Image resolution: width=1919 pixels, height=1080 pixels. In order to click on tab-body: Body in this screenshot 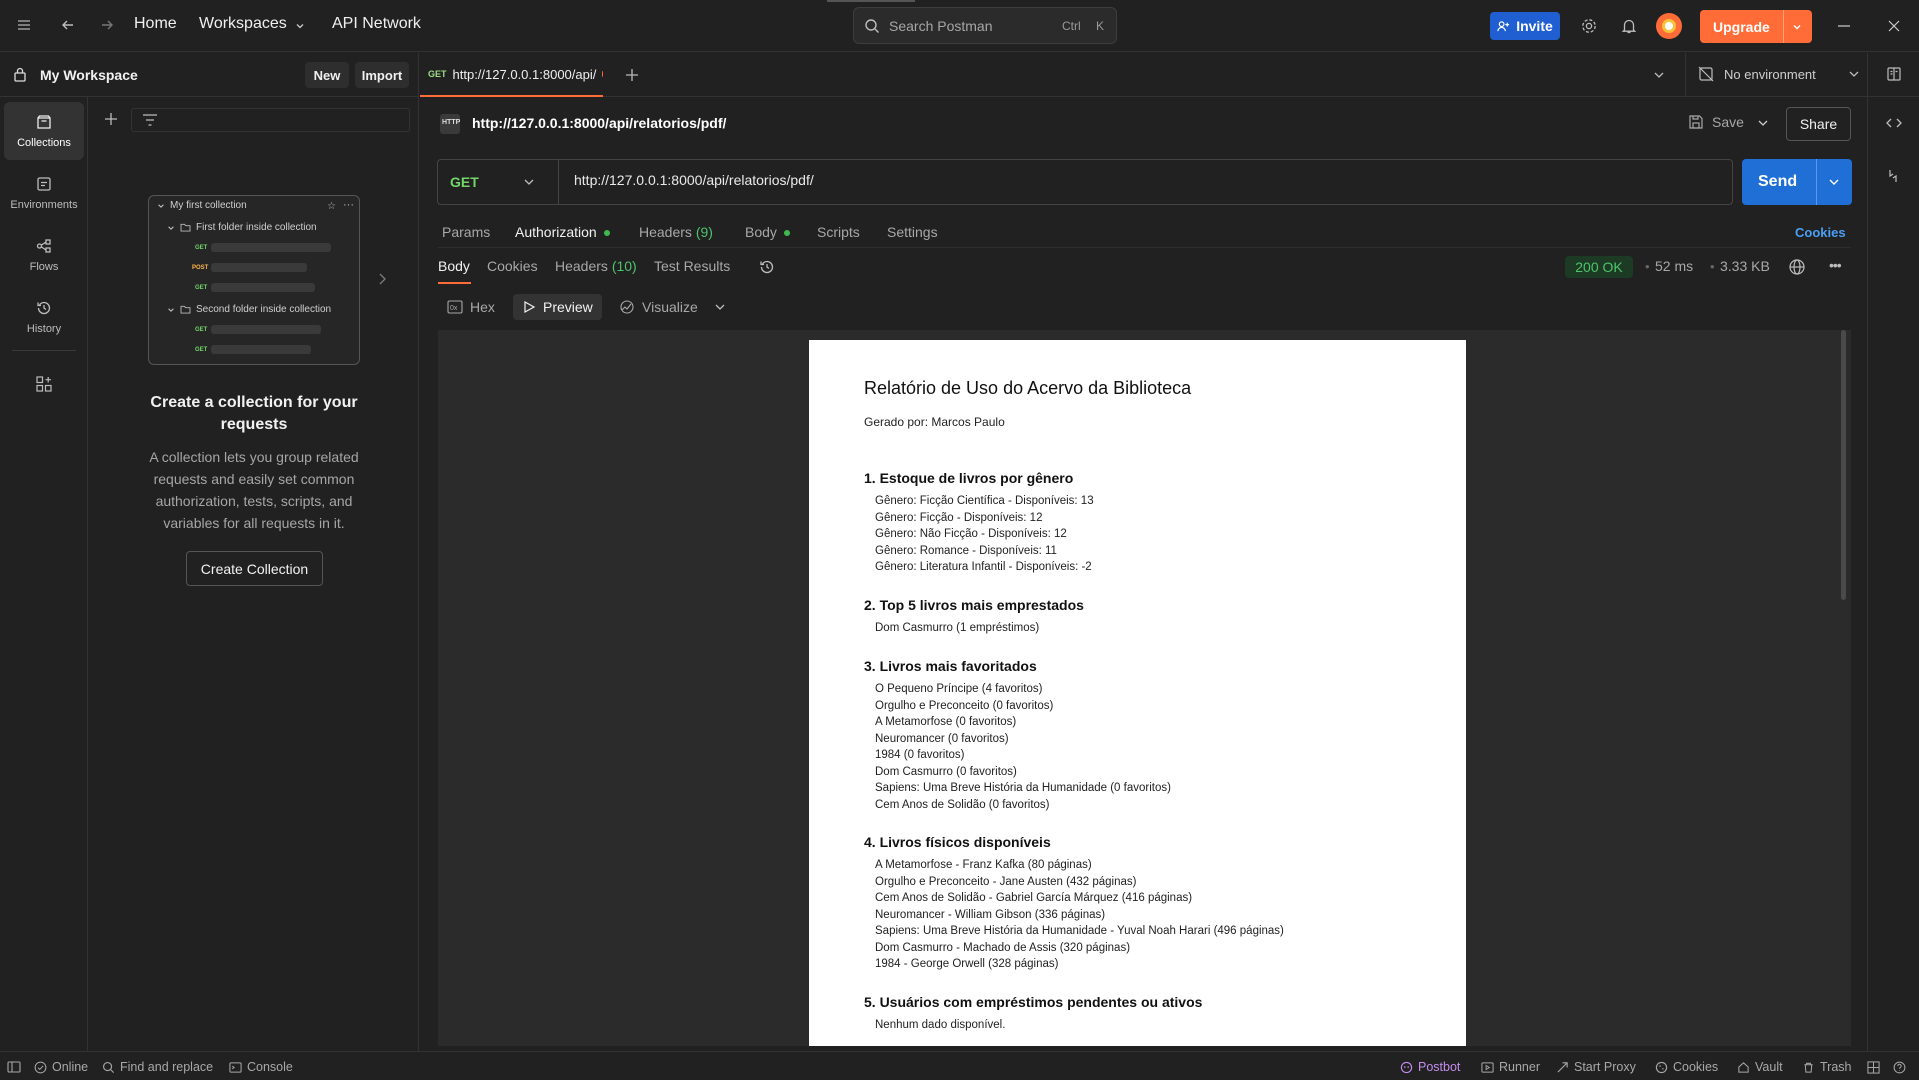, I will do `click(767, 232)`.